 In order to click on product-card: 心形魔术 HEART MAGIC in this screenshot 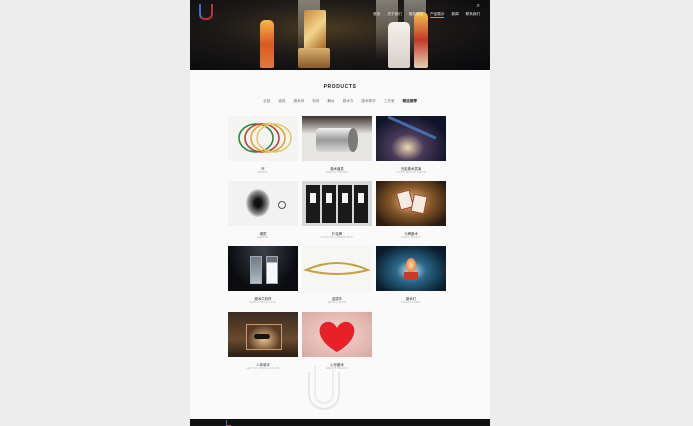, I will do `click(337, 342)`.